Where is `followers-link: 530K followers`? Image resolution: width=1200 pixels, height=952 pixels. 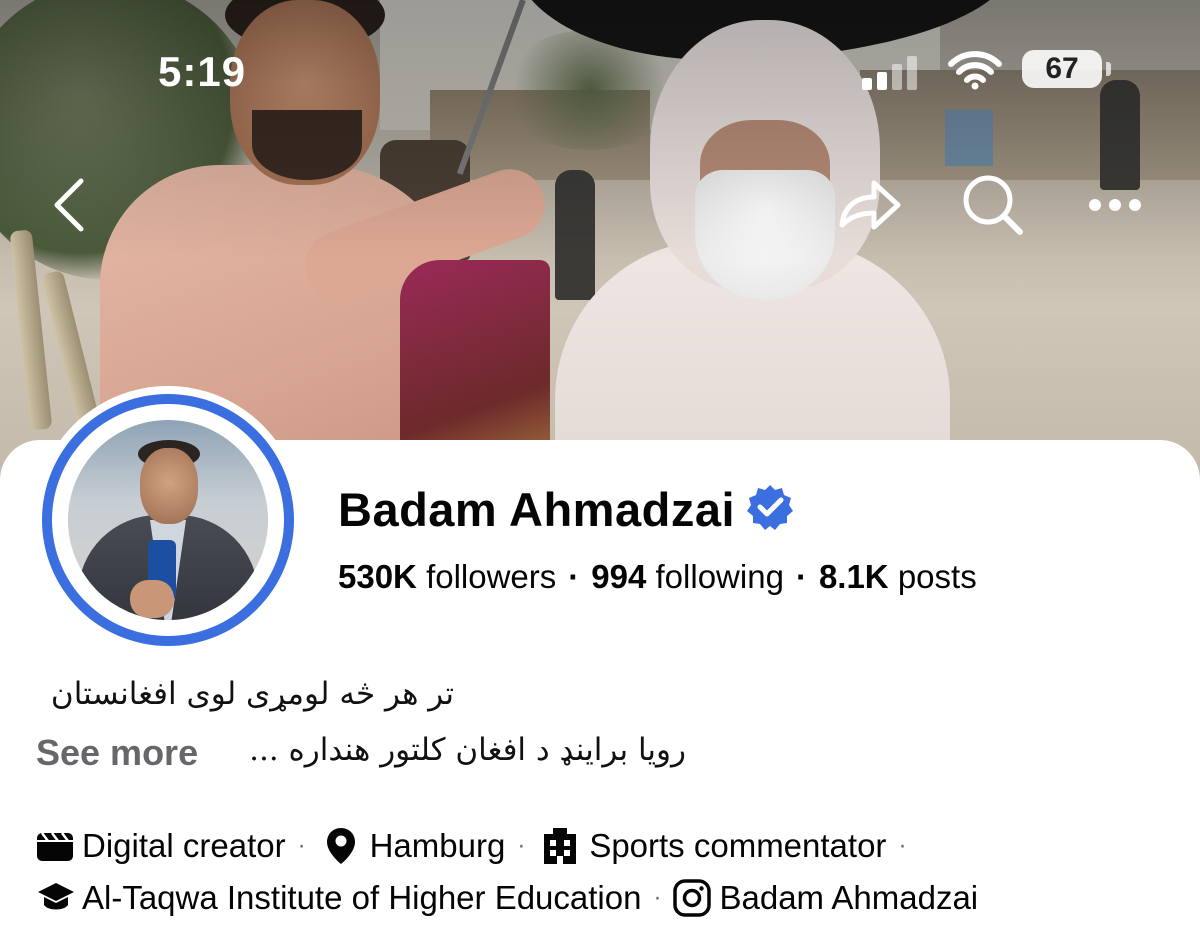 followers-link: 530K followers is located at coordinates (447, 576).